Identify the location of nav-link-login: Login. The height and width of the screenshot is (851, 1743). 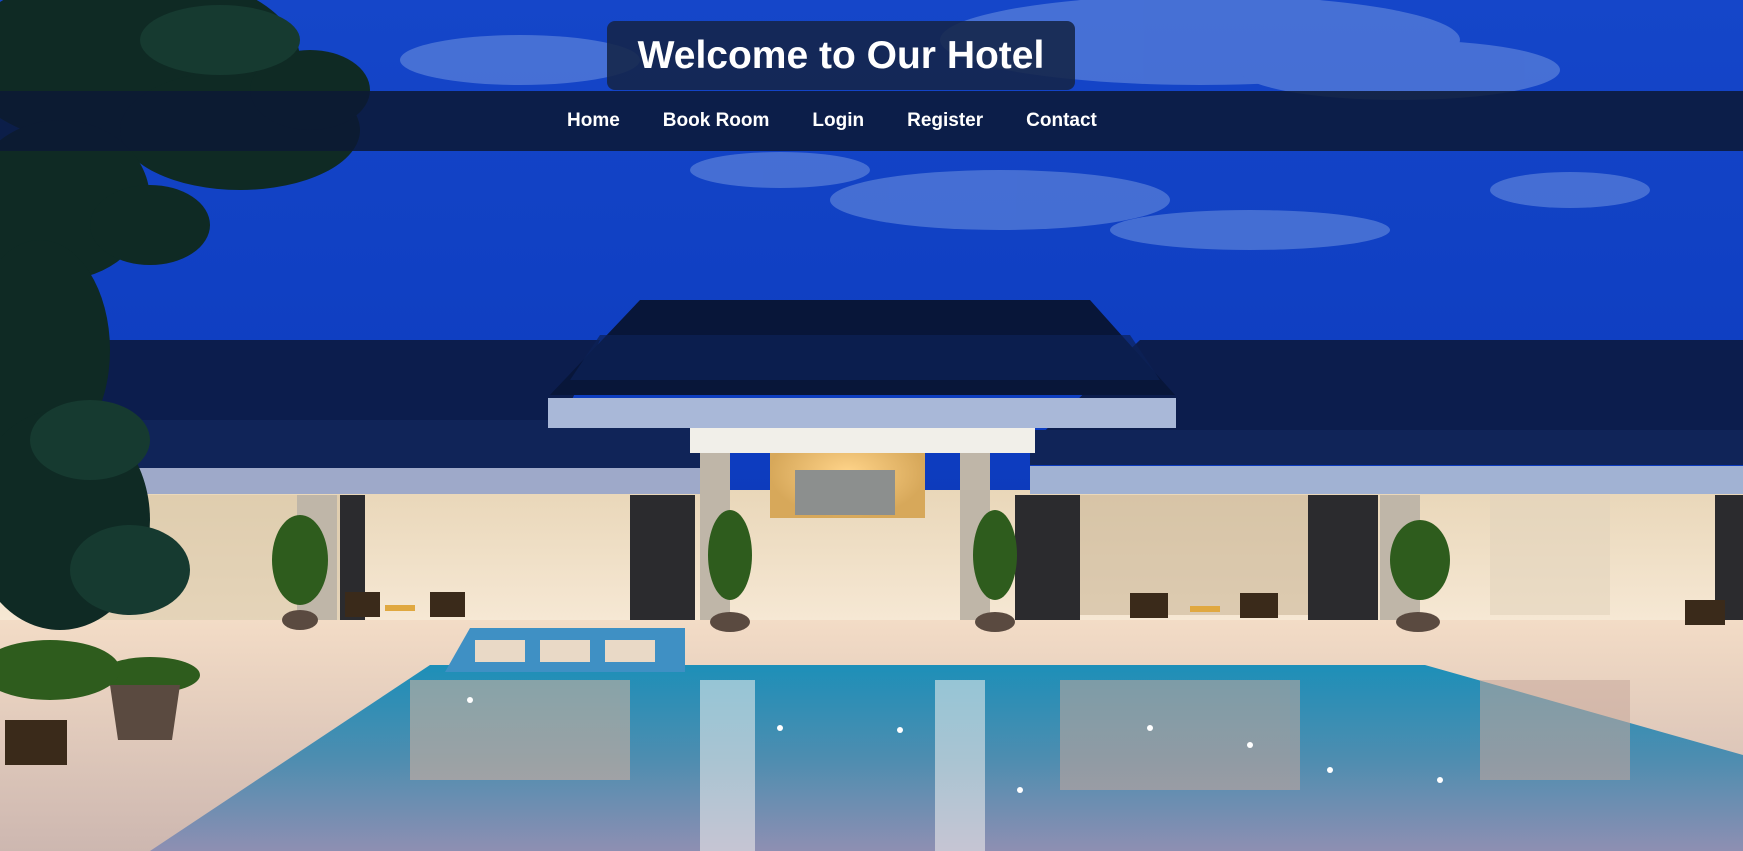
(838, 121).